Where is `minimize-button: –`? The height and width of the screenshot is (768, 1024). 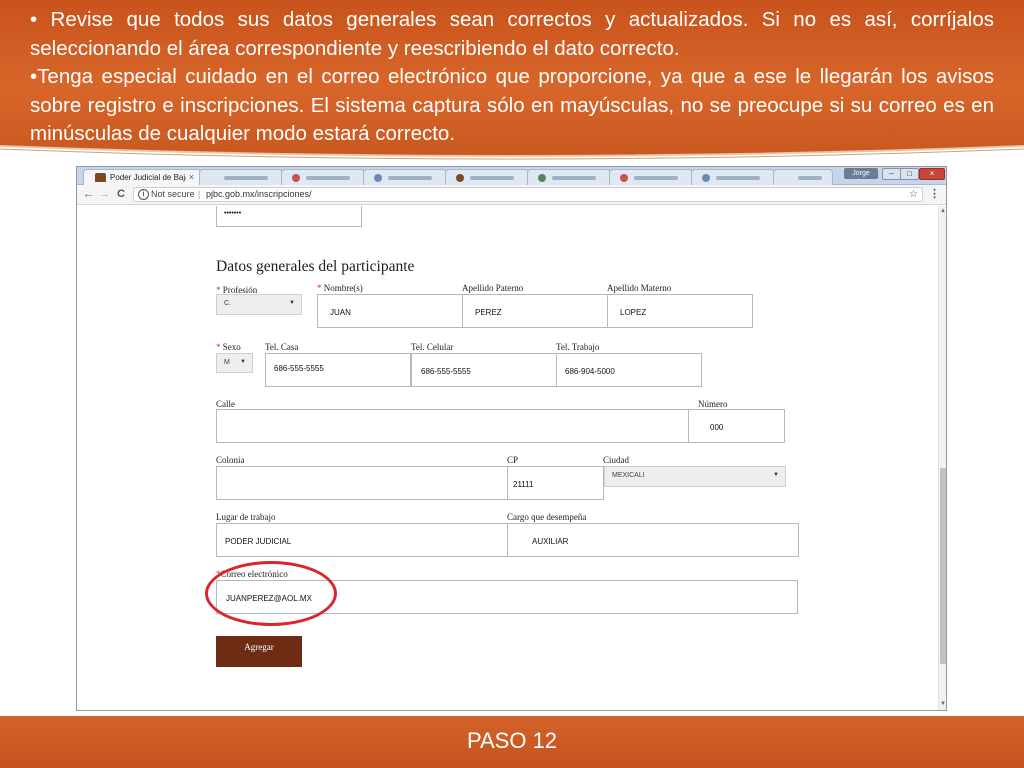
minimize-button: – is located at coordinates (891, 174).